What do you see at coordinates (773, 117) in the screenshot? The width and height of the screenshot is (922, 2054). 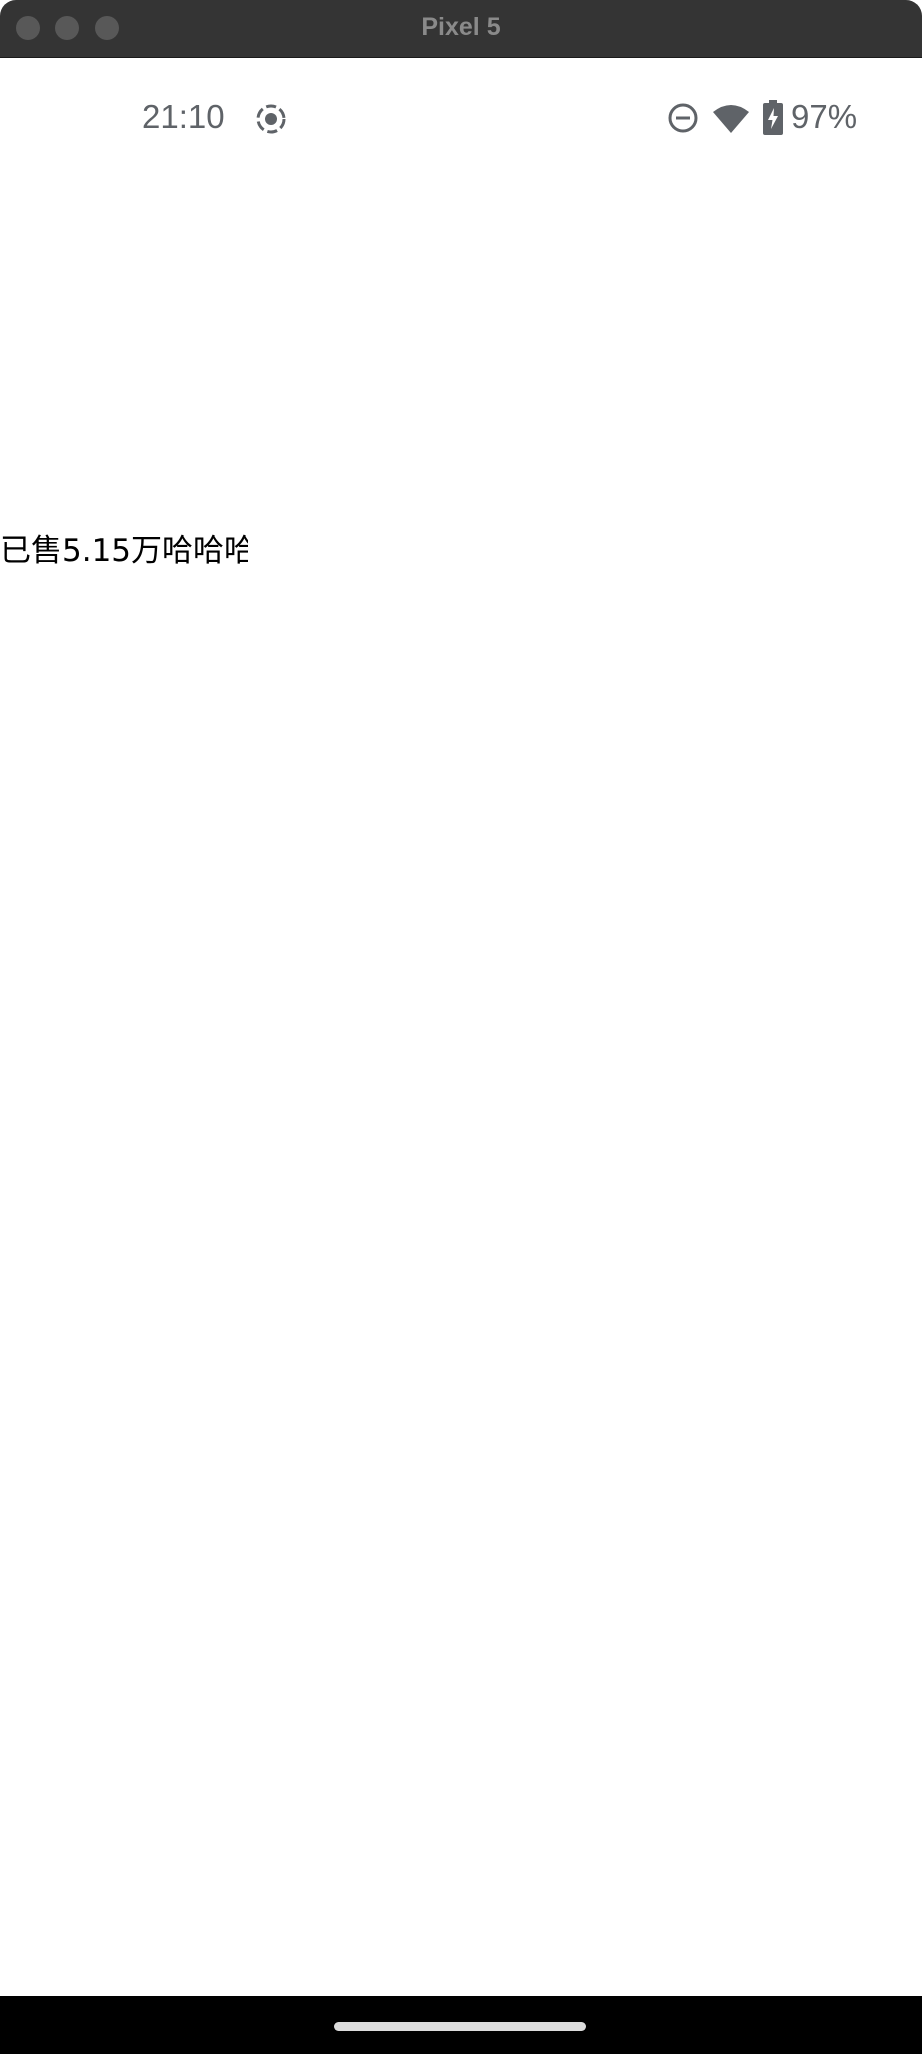 I see `battery-charging-icon` at bounding box center [773, 117].